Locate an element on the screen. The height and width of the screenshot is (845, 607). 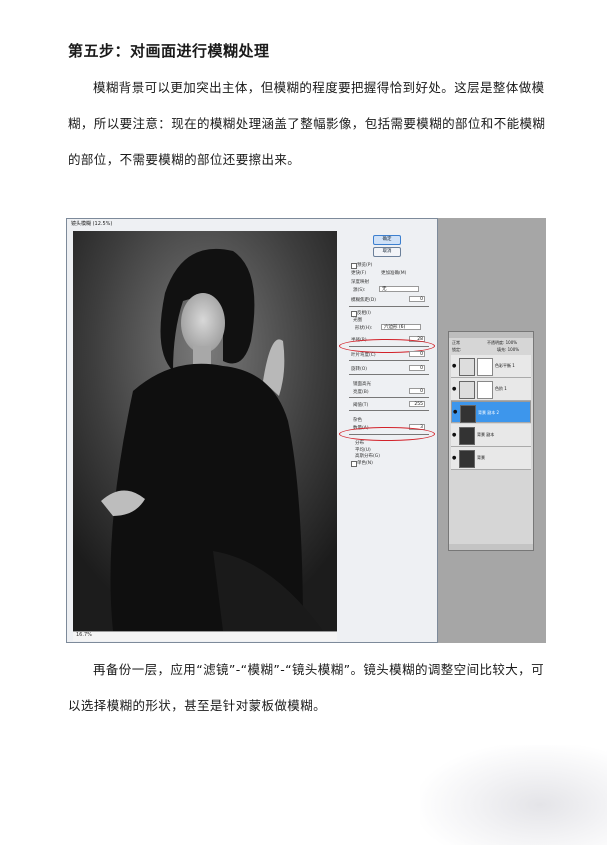
brightness-label: 亮度(B) is located at coordinates (361, 392).